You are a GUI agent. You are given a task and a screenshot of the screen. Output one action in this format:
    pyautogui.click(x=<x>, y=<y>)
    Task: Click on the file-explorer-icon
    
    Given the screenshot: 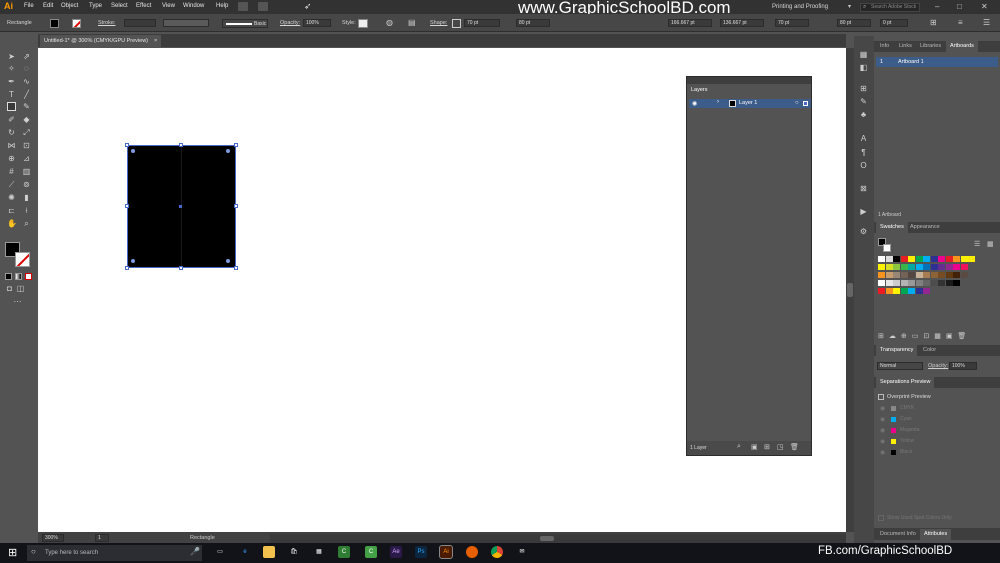 What is the action you would take?
    pyautogui.click(x=269, y=552)
    